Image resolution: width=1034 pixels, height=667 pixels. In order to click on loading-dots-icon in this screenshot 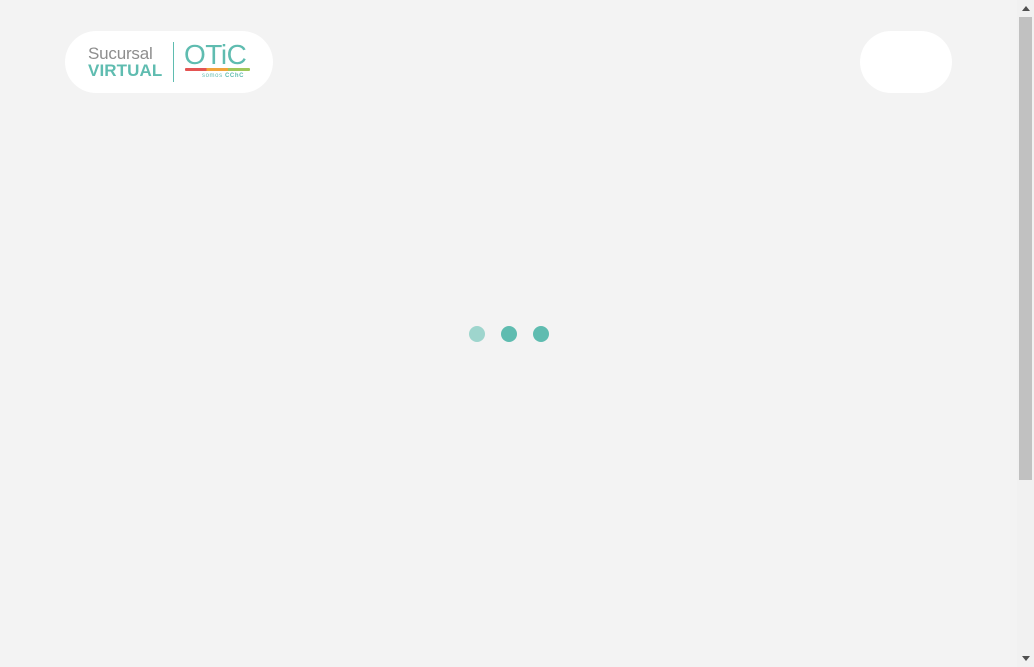, I will do `click(510, 334)`.